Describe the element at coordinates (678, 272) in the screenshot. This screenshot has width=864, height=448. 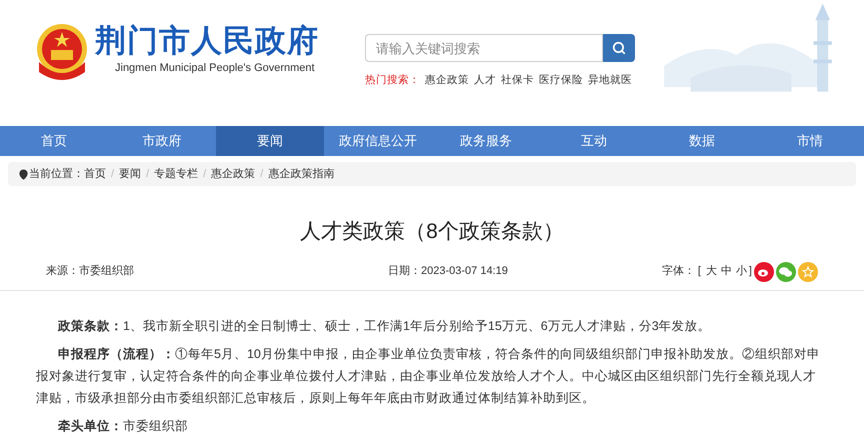
I see `font-size-label: 字体：` at that location.